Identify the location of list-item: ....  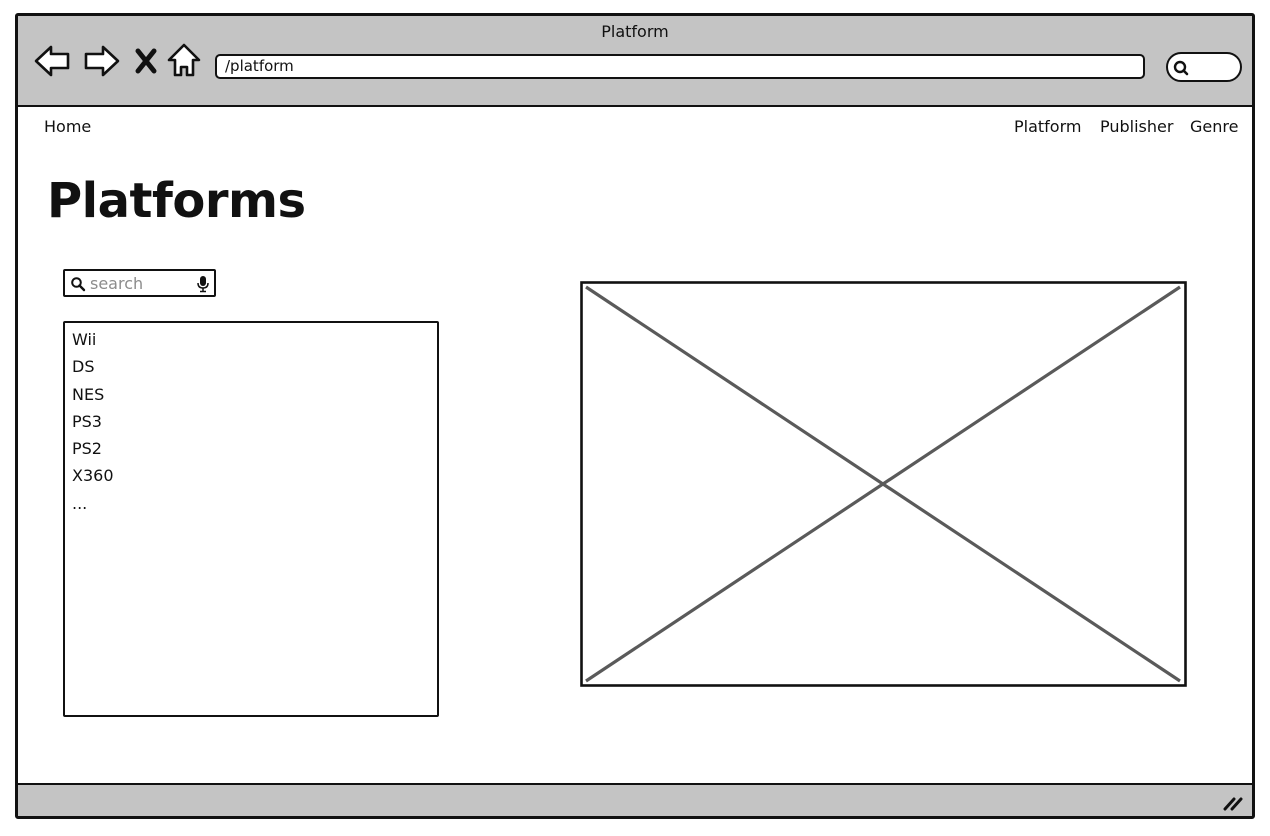
(251, 503).